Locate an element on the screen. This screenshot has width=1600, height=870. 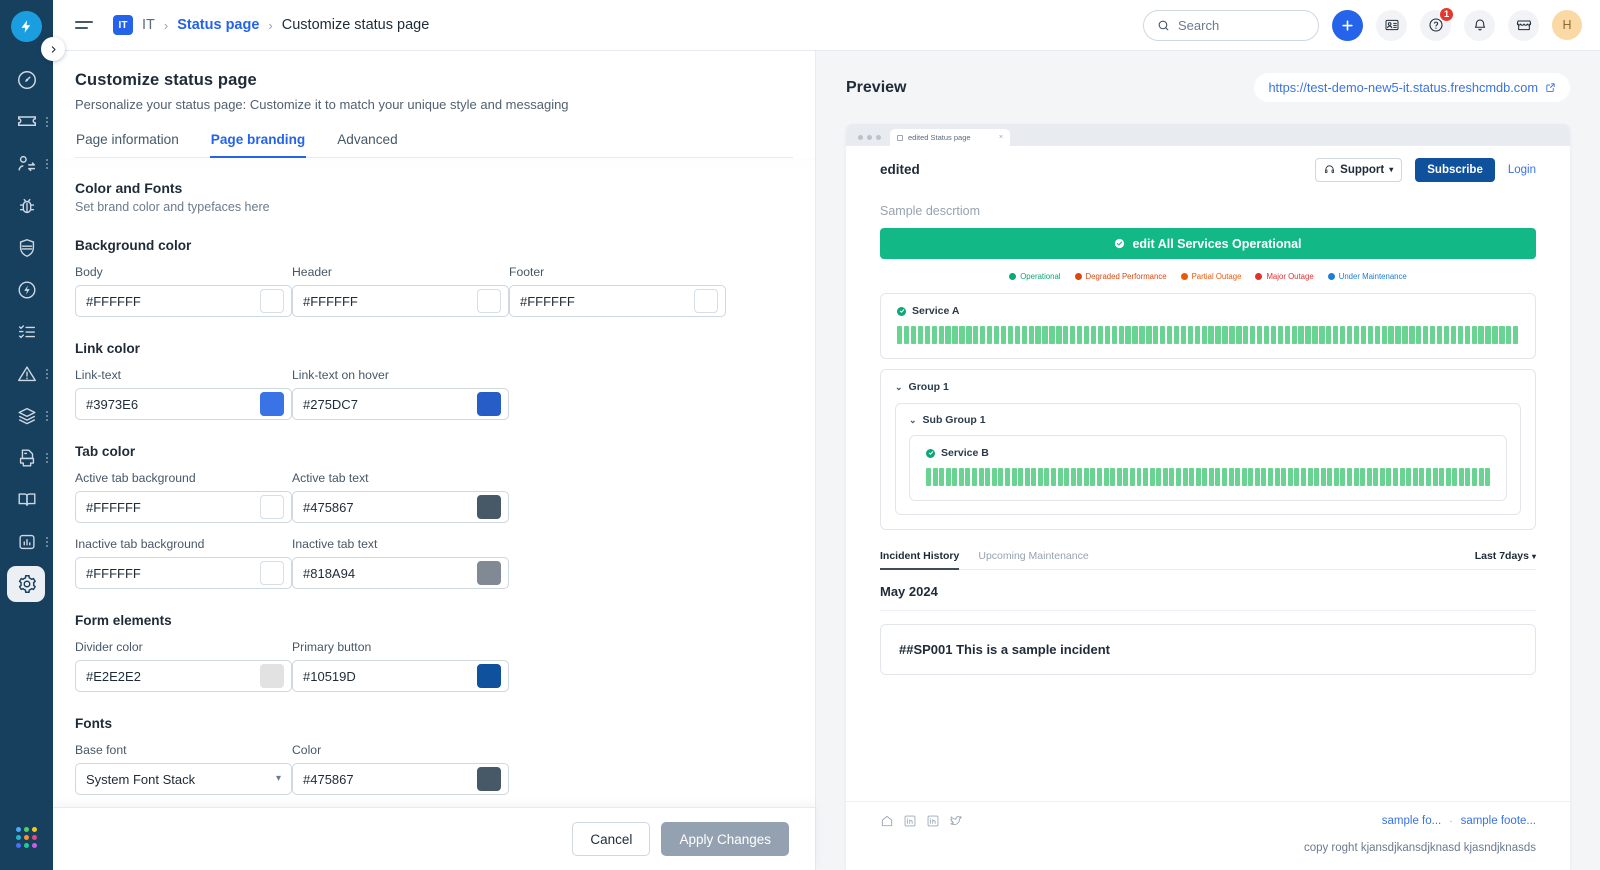
sidebar-item-tasks is located at coordinates (26, 332).